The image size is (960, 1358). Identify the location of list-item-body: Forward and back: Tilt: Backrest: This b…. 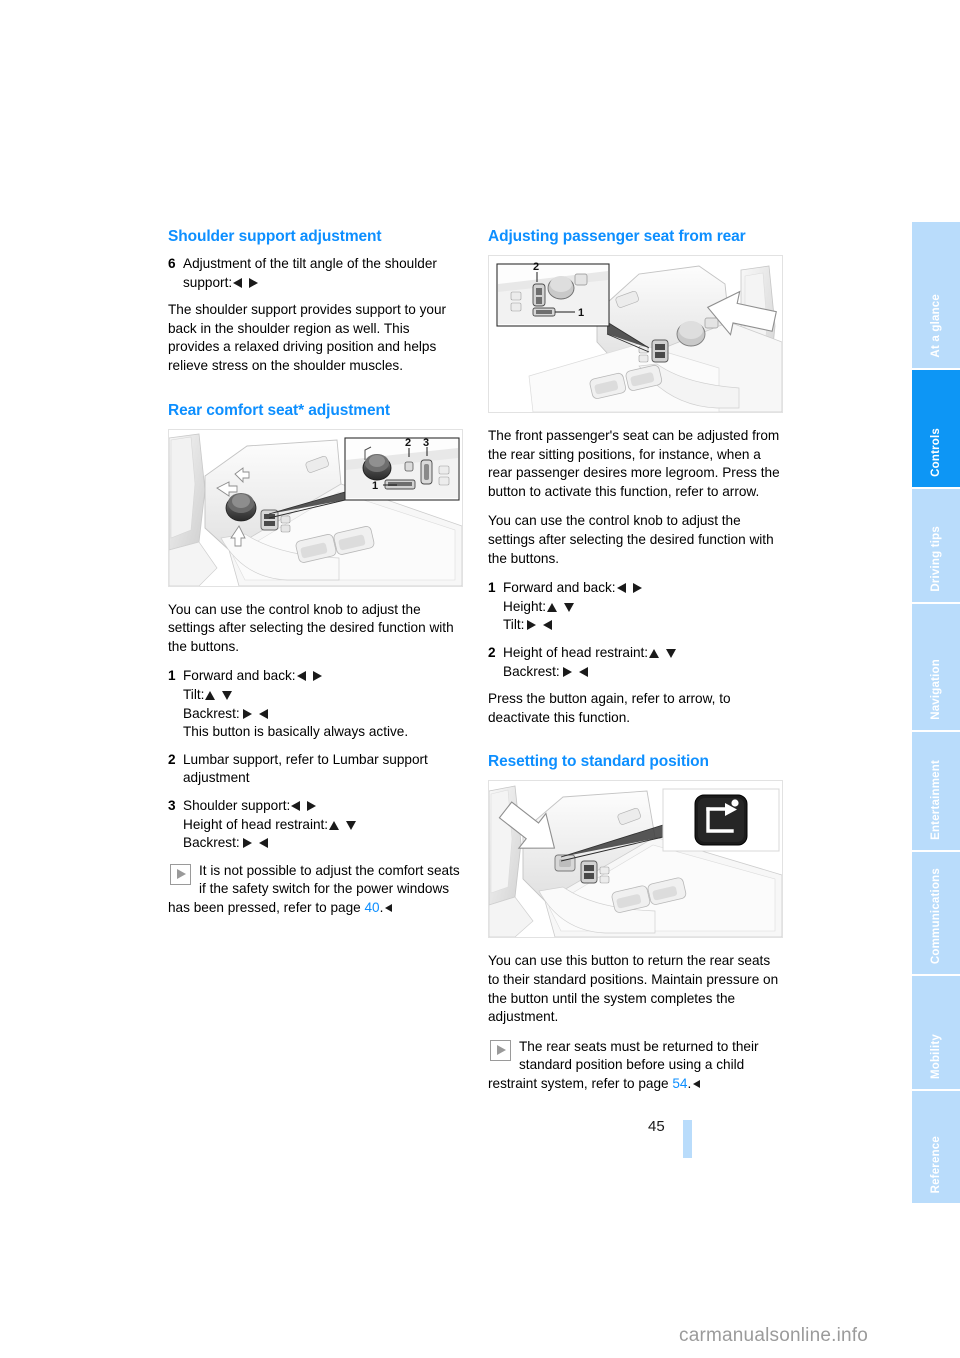
(323, 704).